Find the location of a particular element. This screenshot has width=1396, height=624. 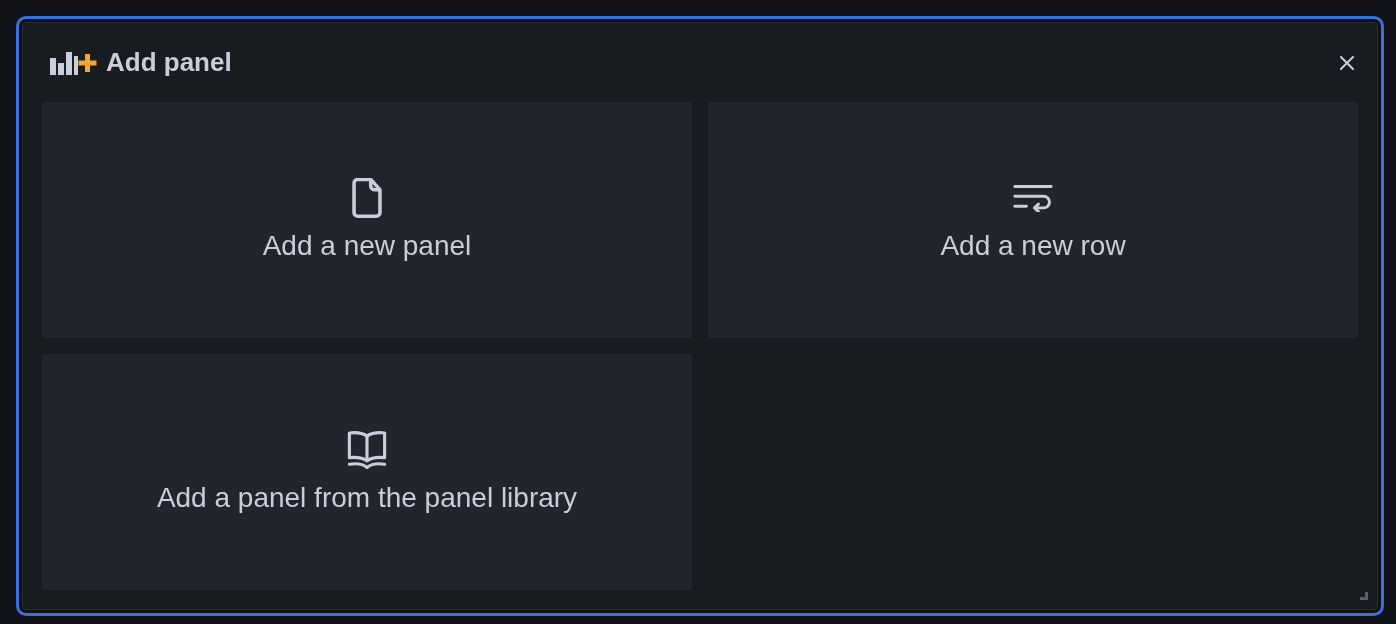

bar-chart-plus-icon is located at coordinates (74, 62).